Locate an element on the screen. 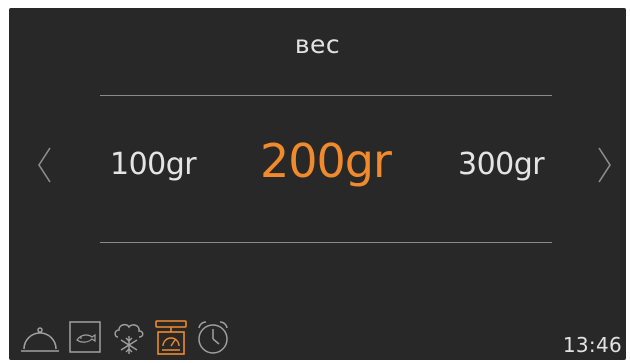 This screenshot has width=630, height=363. page-title: вес is located at coordinates (317, 44).